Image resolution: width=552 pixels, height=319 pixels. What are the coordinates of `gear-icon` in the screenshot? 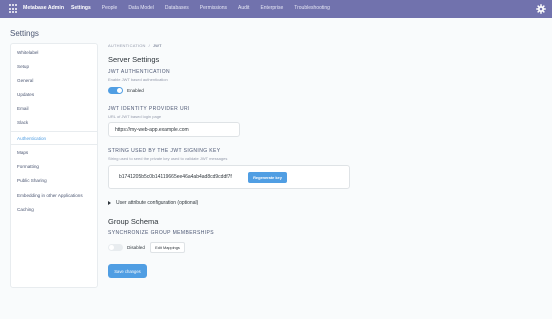 It's located at (541, 9).